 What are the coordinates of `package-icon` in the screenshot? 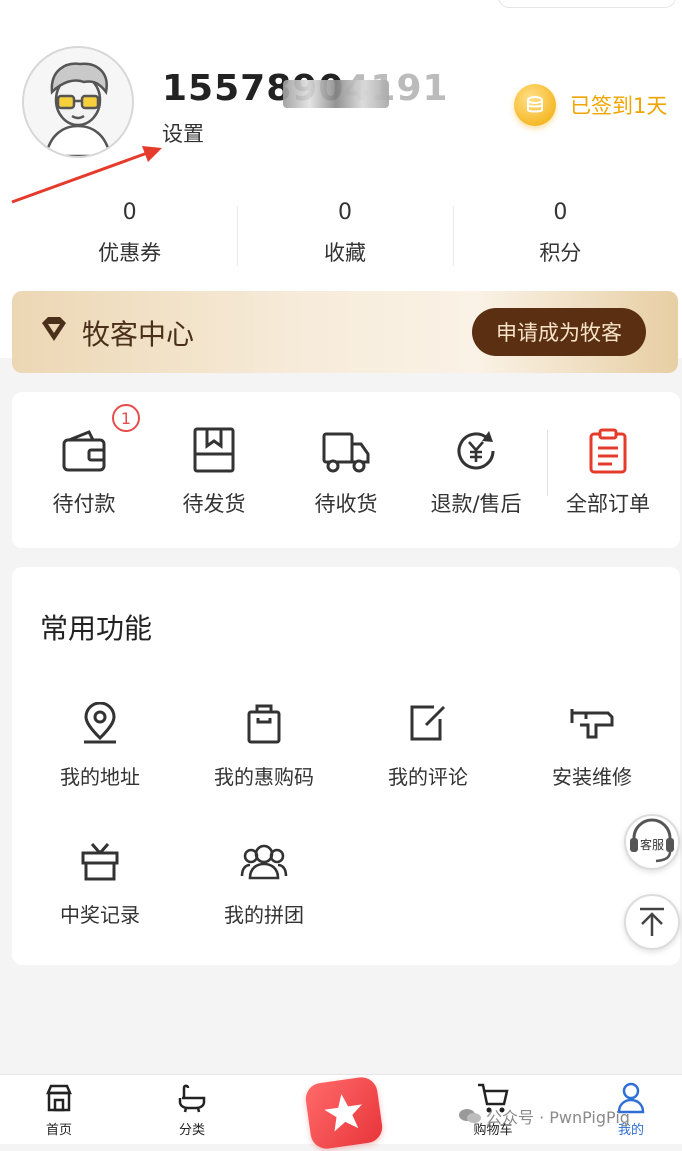 It's located at (214, 448).